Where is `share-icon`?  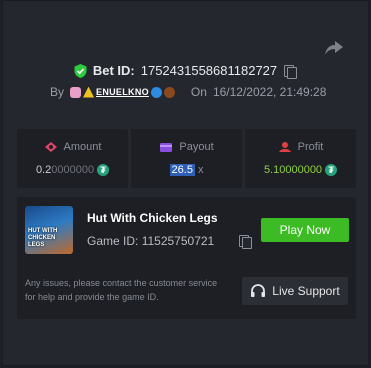 share-icon is located at coordinates (334, 48).